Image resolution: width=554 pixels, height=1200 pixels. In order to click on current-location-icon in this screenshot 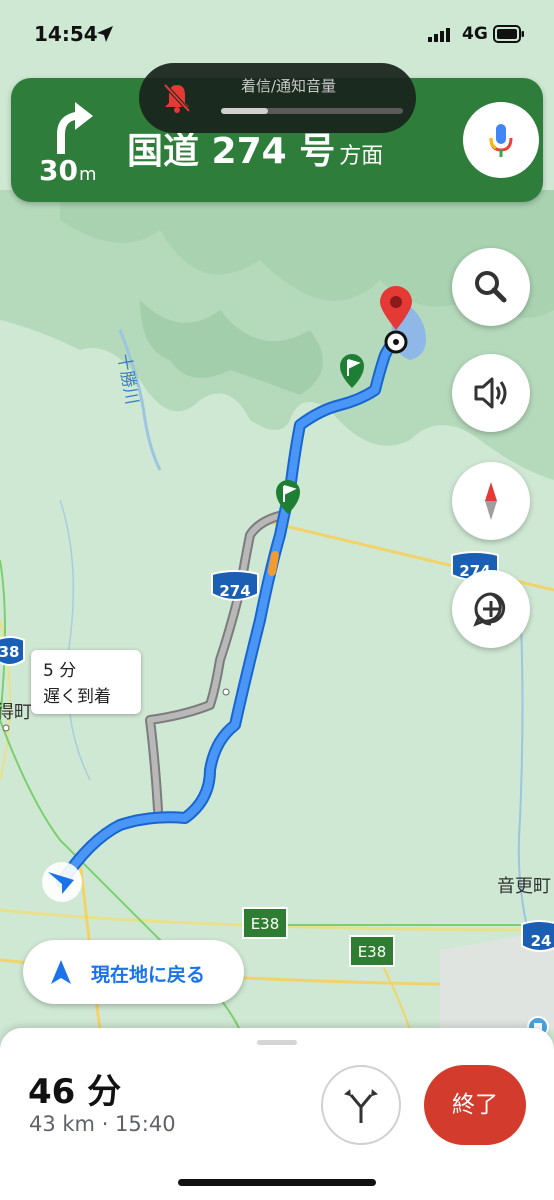, I will do `click(62, 882)`.